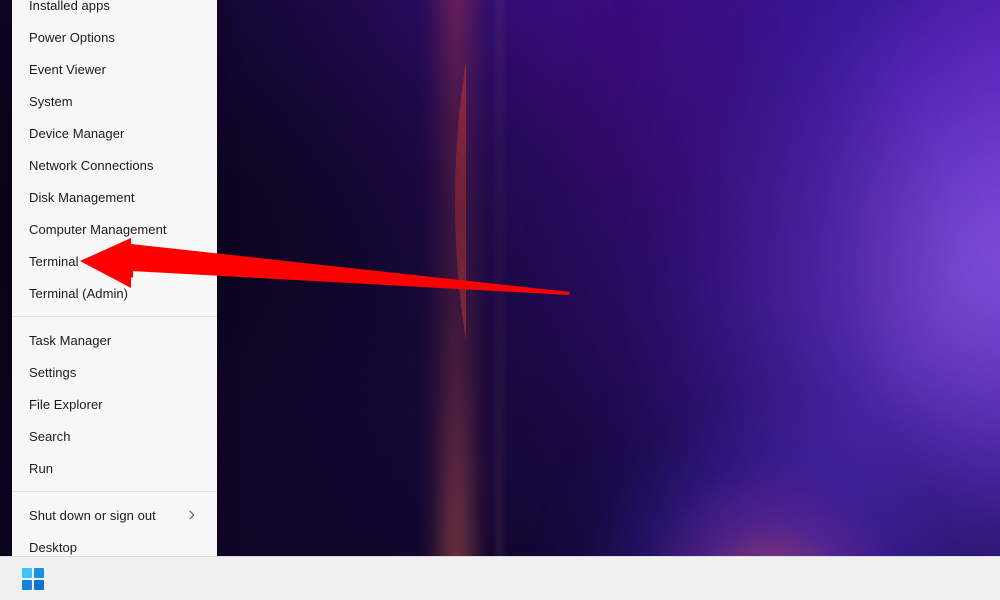 The width and height of the screenshot is (1000, 600). What do you see at coordinates (82, 197) in the screenshot?
I see `menu-item-label: Disk Management` at bounding box center [82, 197].